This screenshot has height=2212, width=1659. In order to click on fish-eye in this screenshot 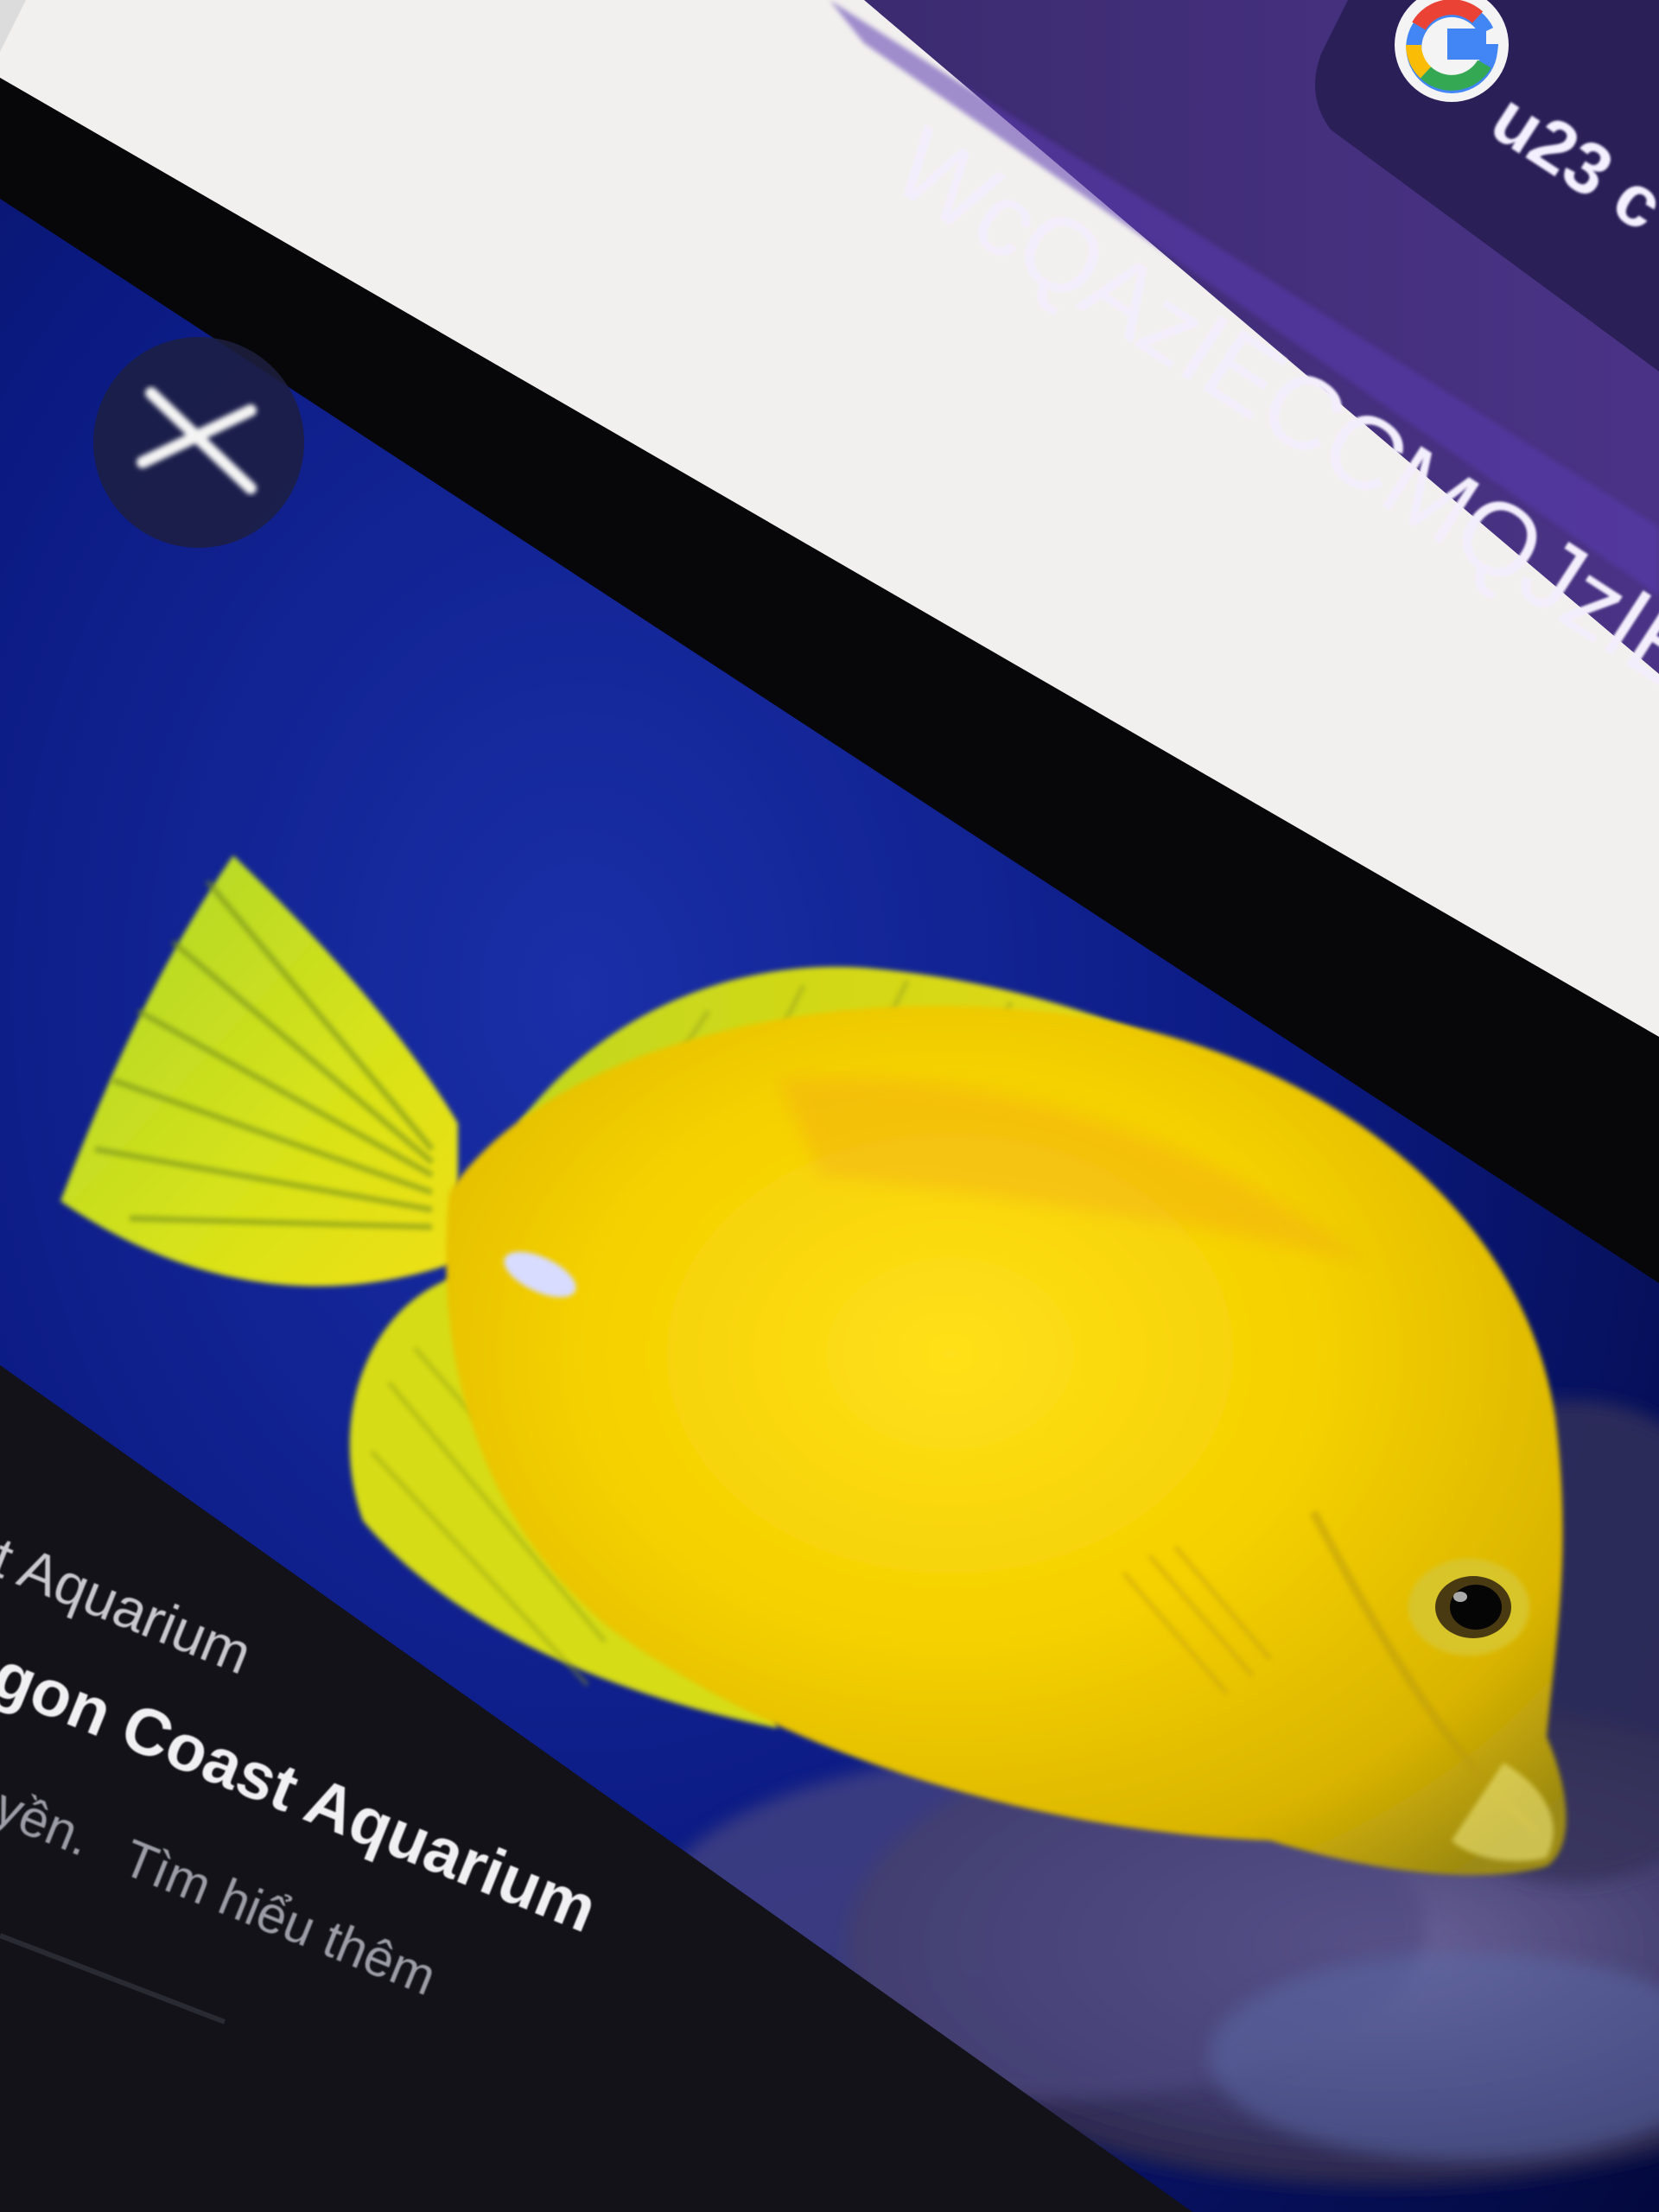, I will do `click(1468, 1607)`.